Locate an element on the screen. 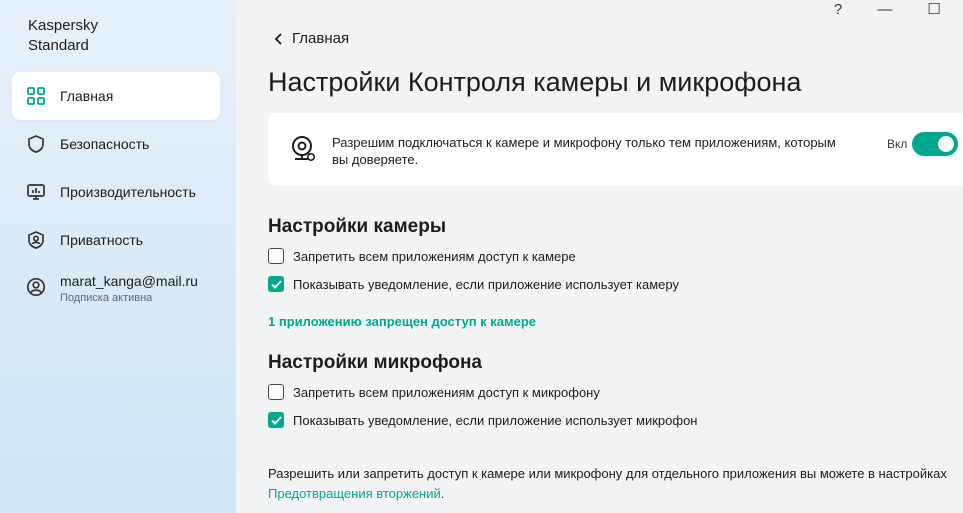 Image resolution: width=963 pixels, height=513 pixels. sidebar-item-security: Безопасность is located at coordinates (116, 144).